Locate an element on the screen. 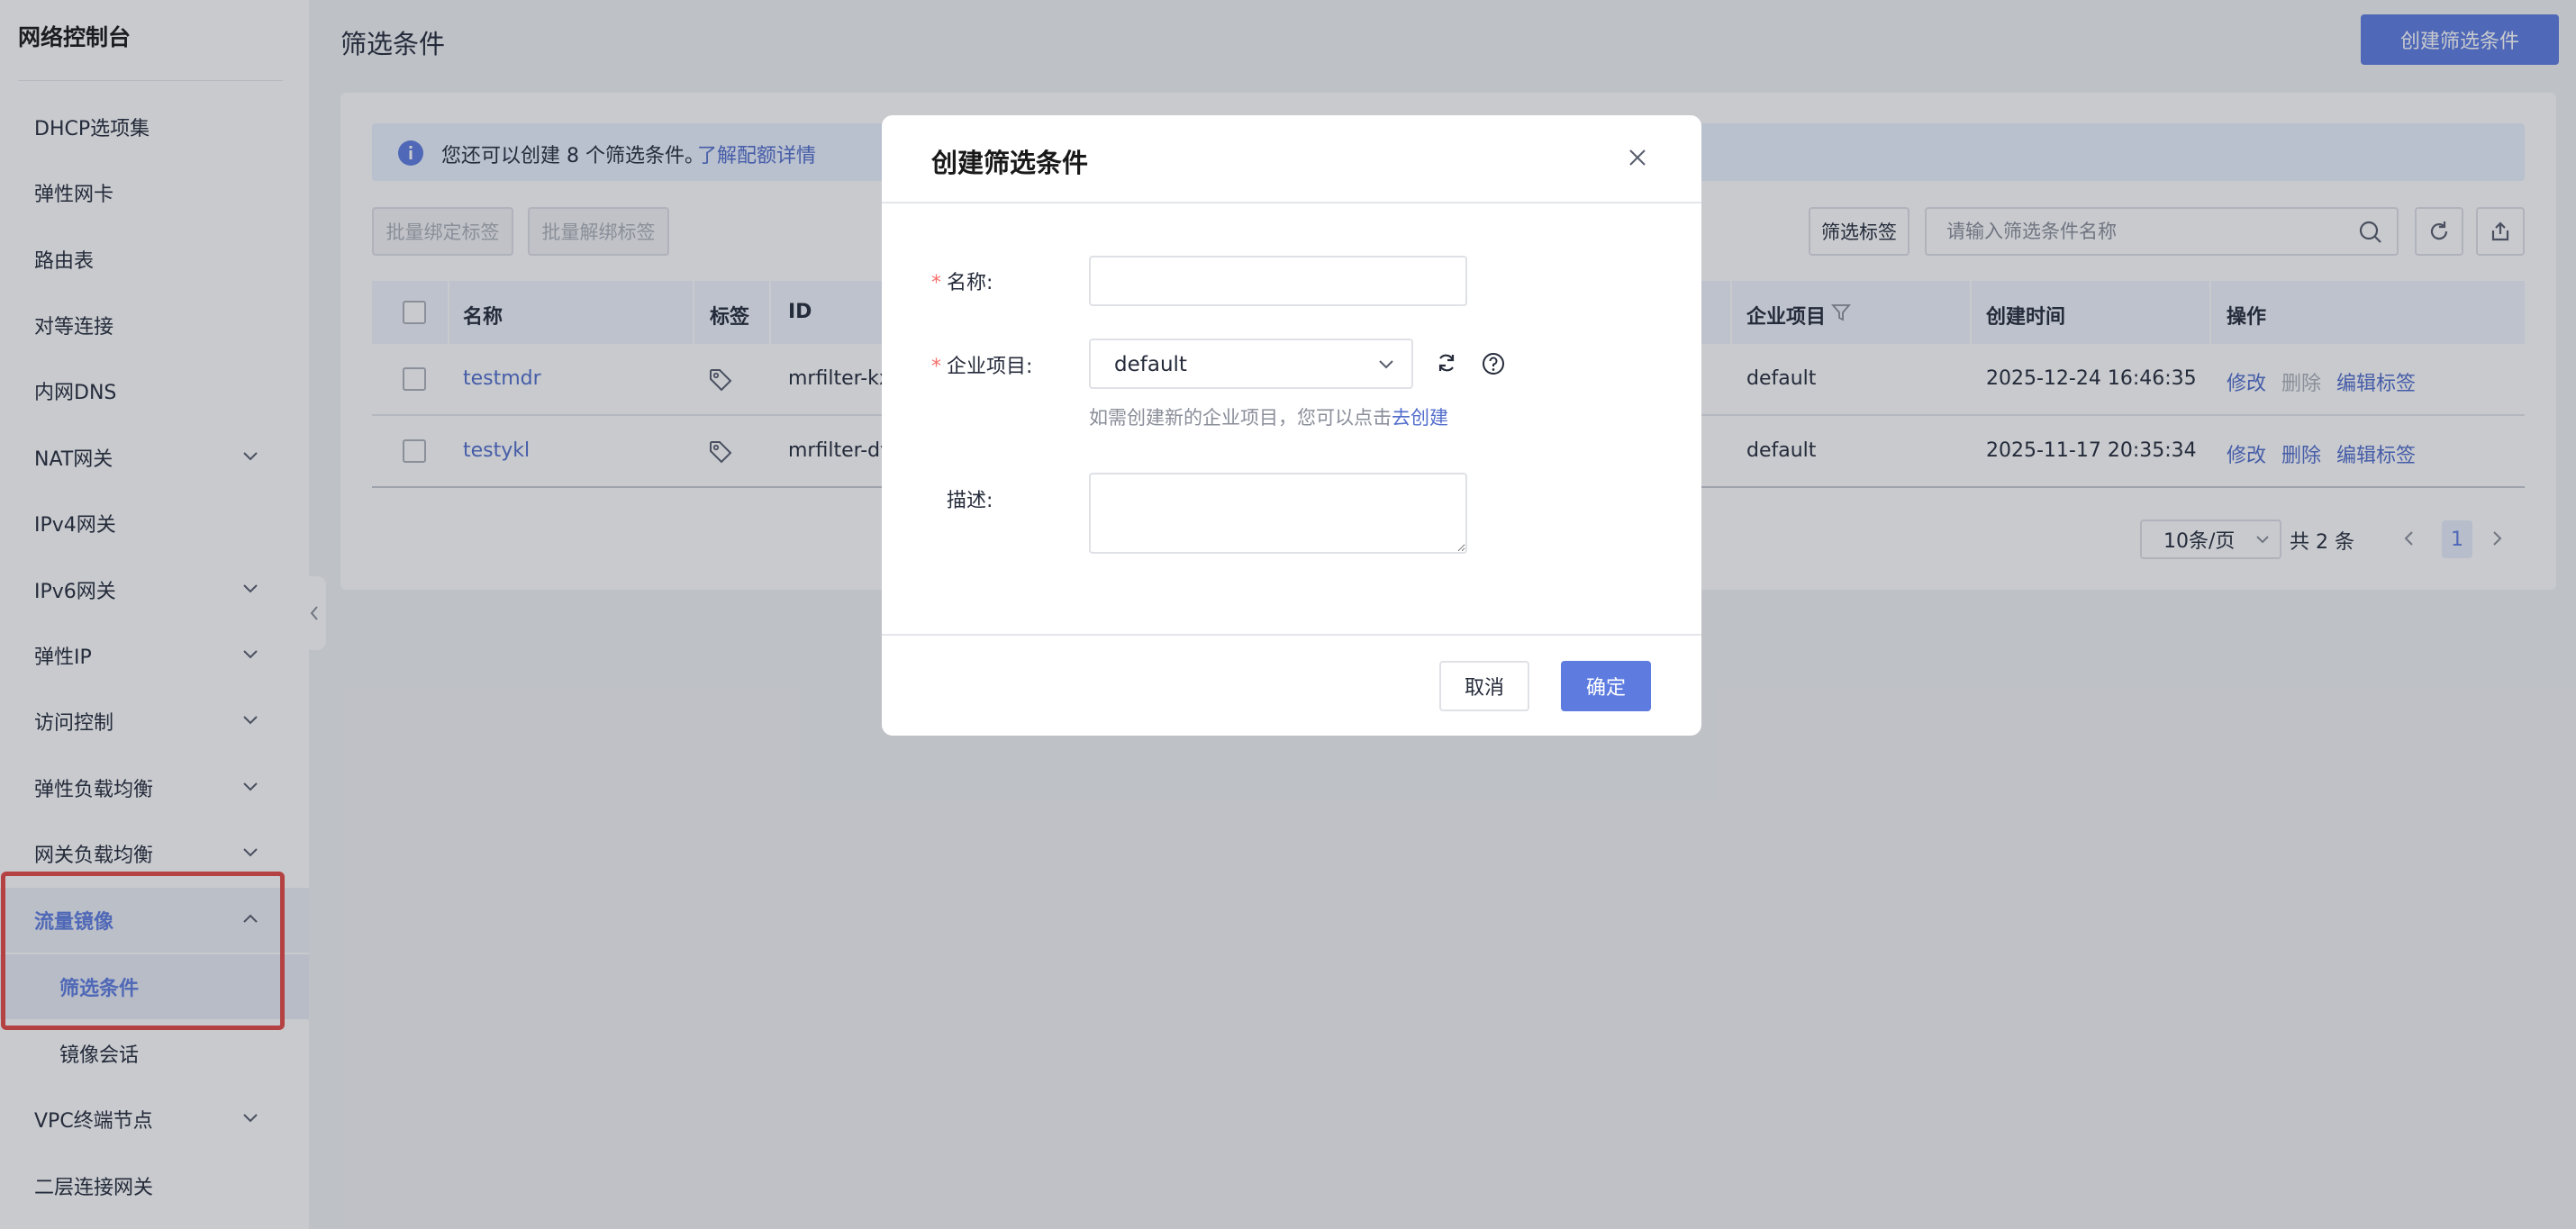 Image resolution: width=2576 pixels, height=1229 pixels. enterprise-select: default is located at coordinates (1251, 364).